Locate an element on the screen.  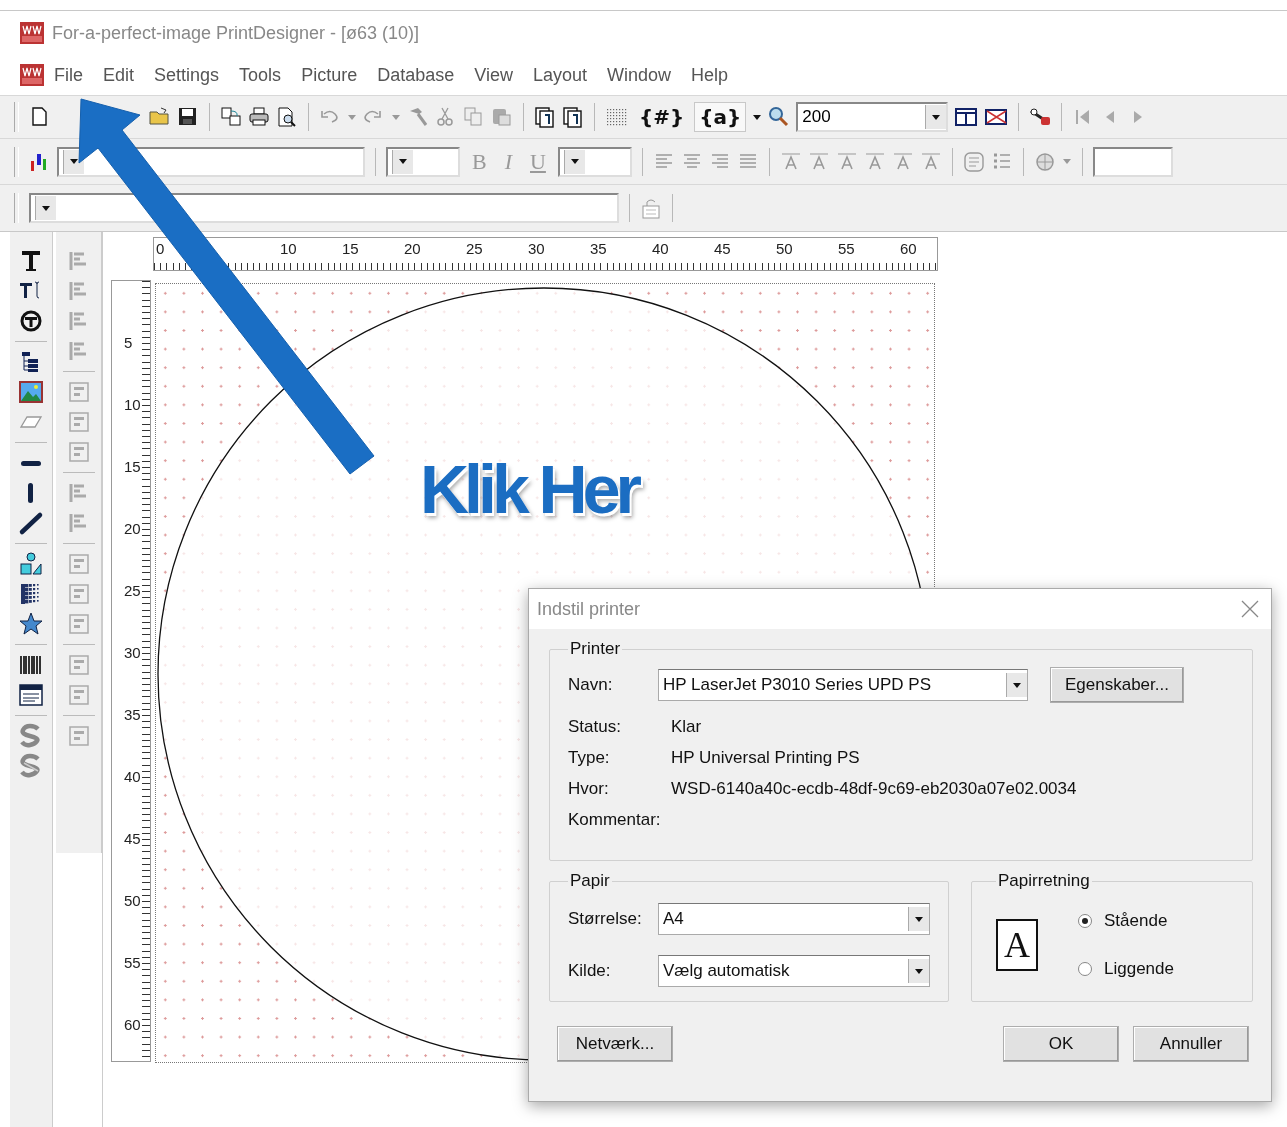
menu-item: Window is located at coordinates (638, 75).